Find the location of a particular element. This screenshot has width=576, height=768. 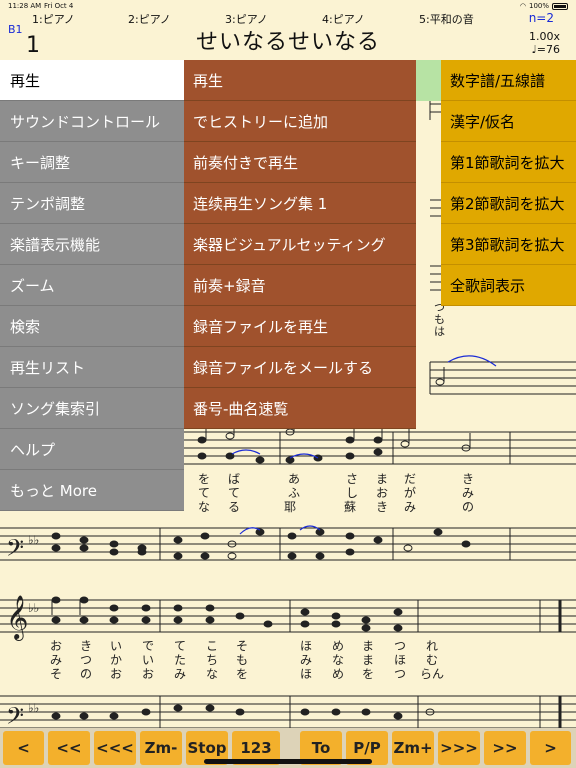

zoom-in-button: Zm+ is located at coordinates (413, 748).